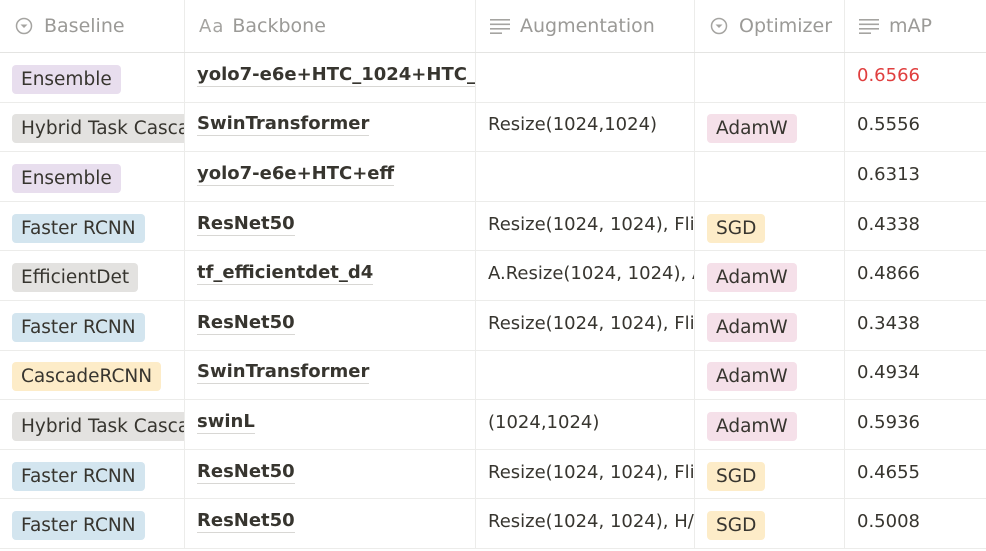 This screenshot has width=986, height=551. I want to click on map-cell: 0.4866, so click(915, 275).